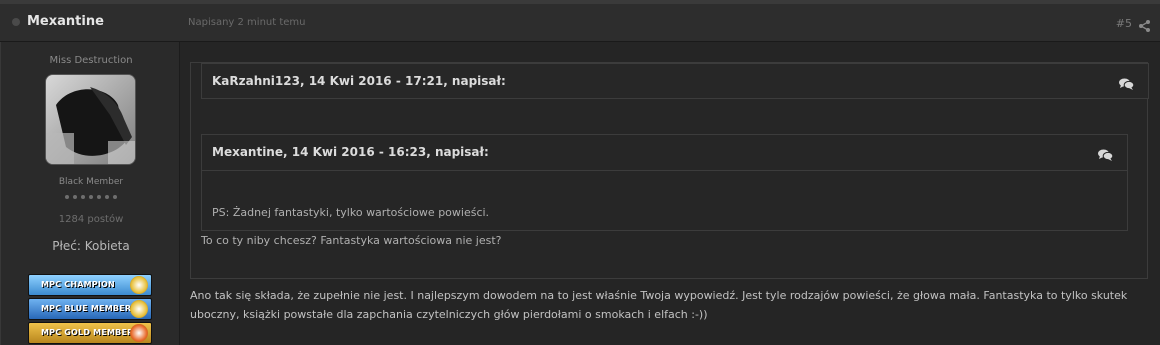  What do you see at coordinates (139, 285) in the screenshot?
I see `trophy-icon` at bounding box center [139, 285].